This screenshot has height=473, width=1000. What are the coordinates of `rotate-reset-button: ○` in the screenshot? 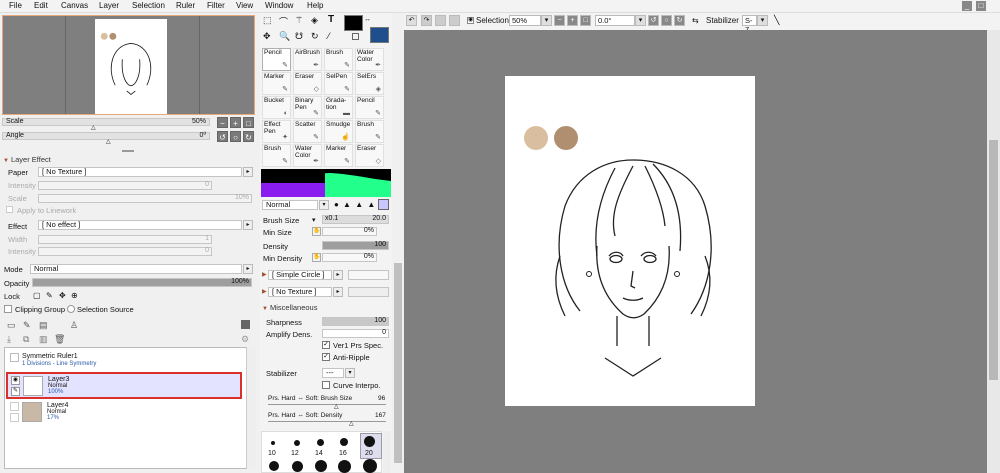 It's located at (235, 136).